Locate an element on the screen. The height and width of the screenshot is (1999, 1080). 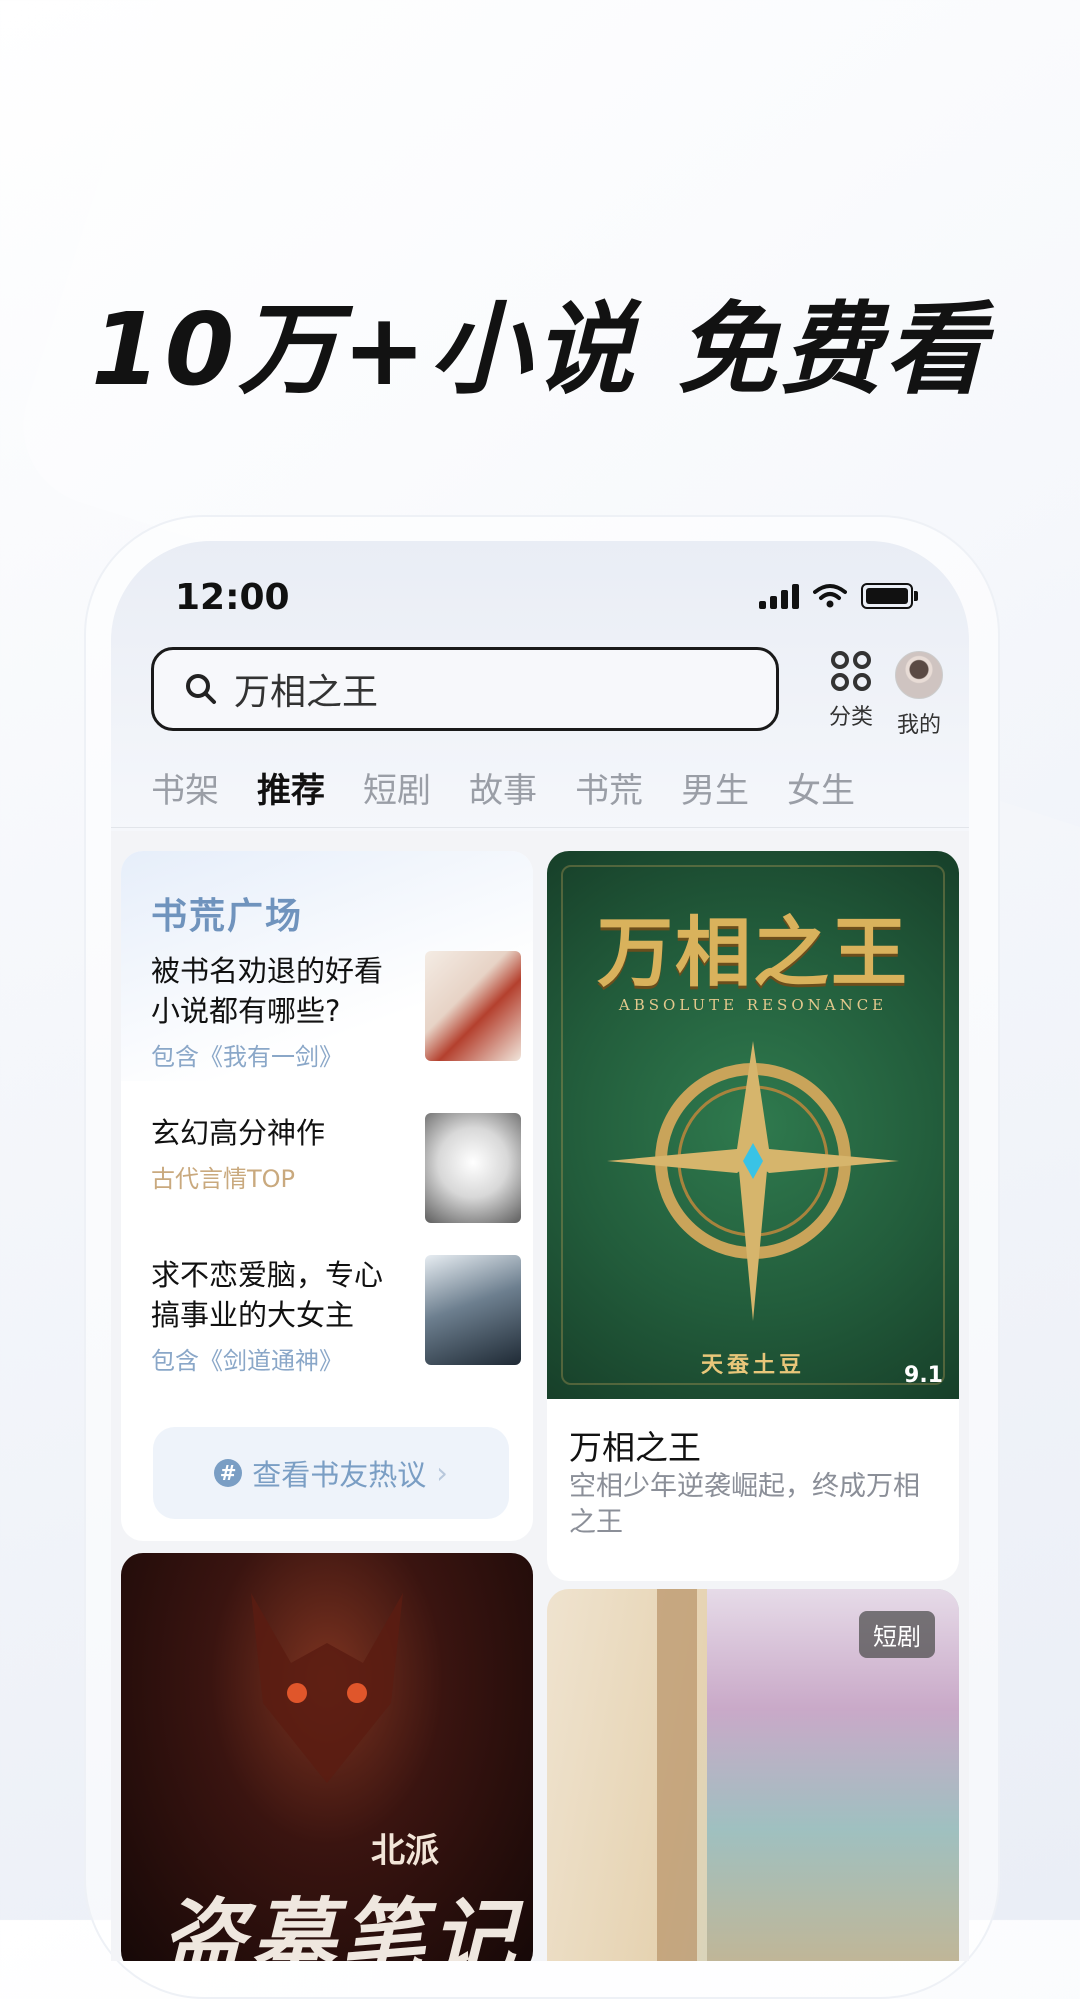
grid-icon is located at coordinates (851, 671).